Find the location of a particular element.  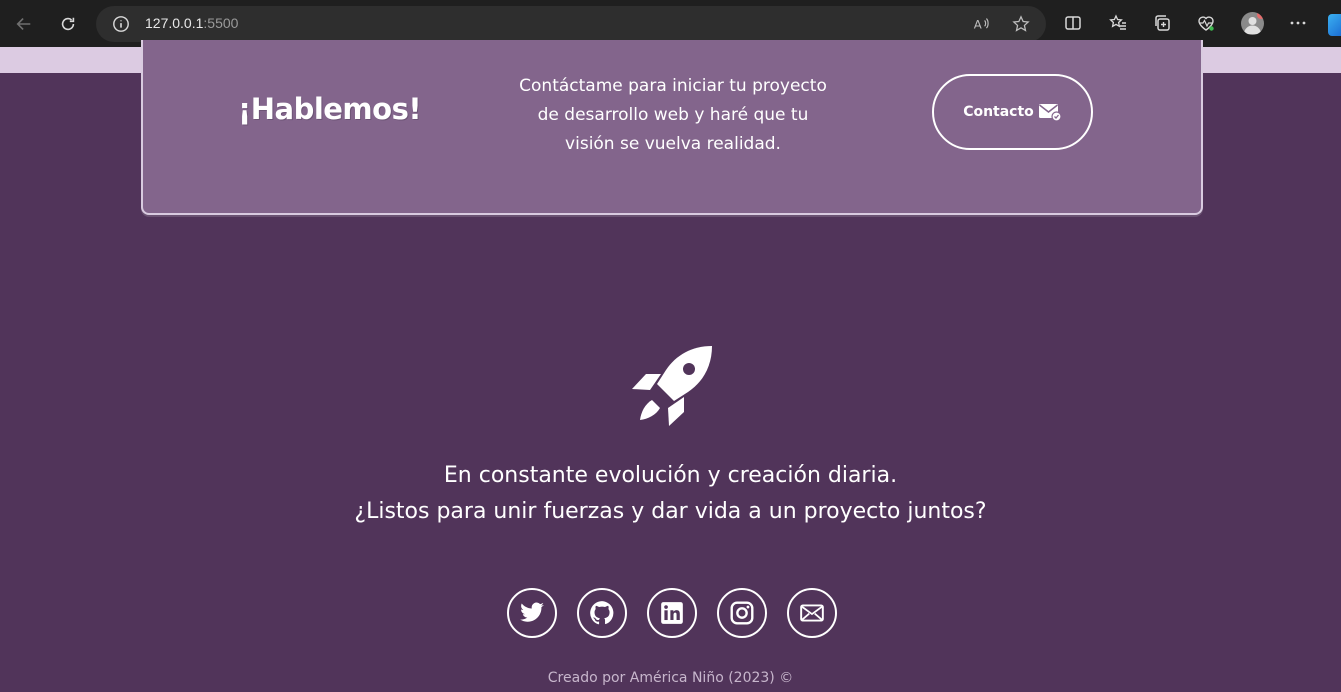

split-screen-icon is located at coordinates (1073, 23).